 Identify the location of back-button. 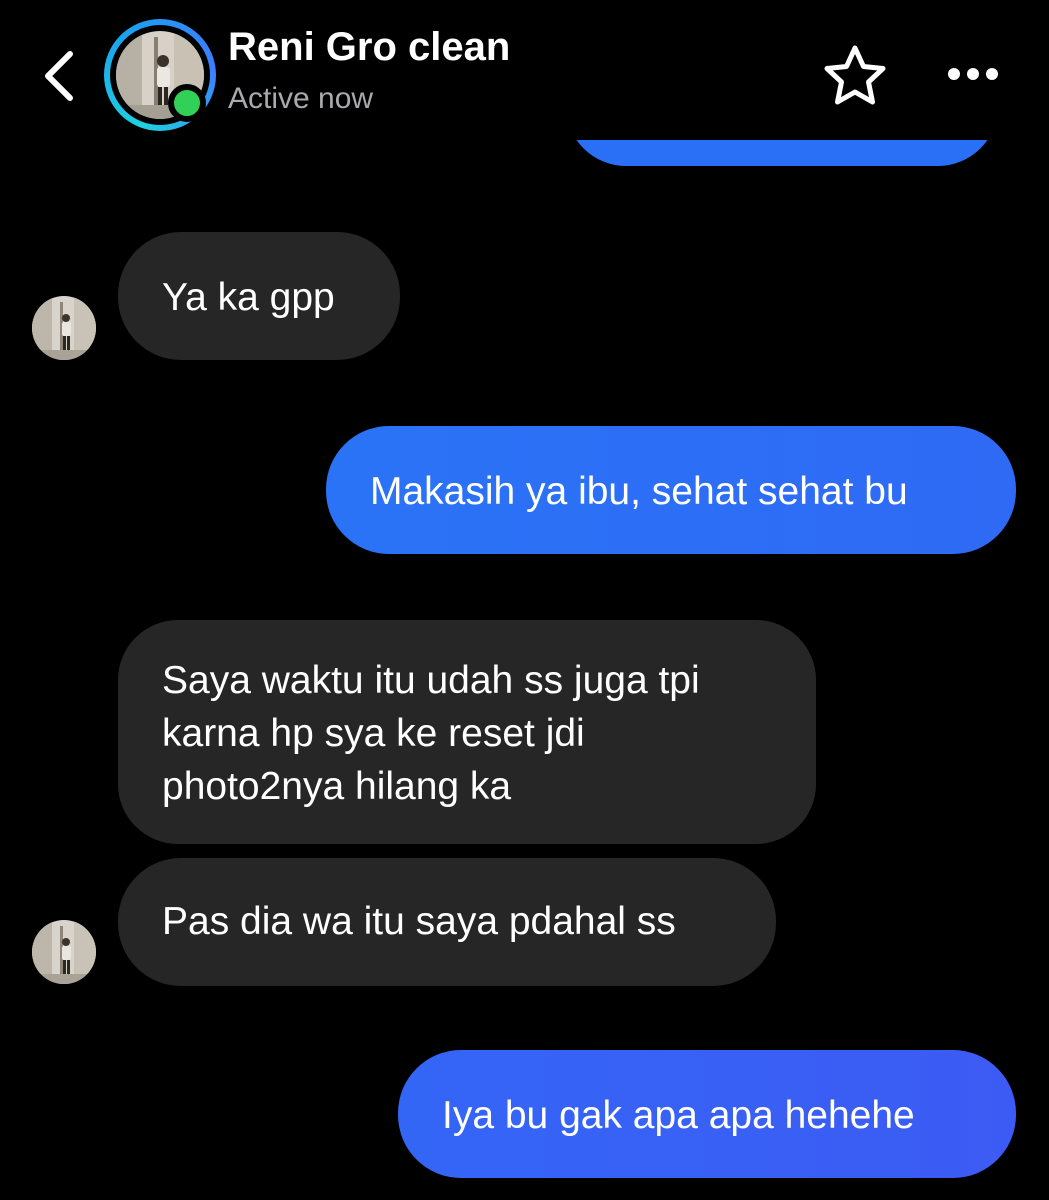
(61, 76).